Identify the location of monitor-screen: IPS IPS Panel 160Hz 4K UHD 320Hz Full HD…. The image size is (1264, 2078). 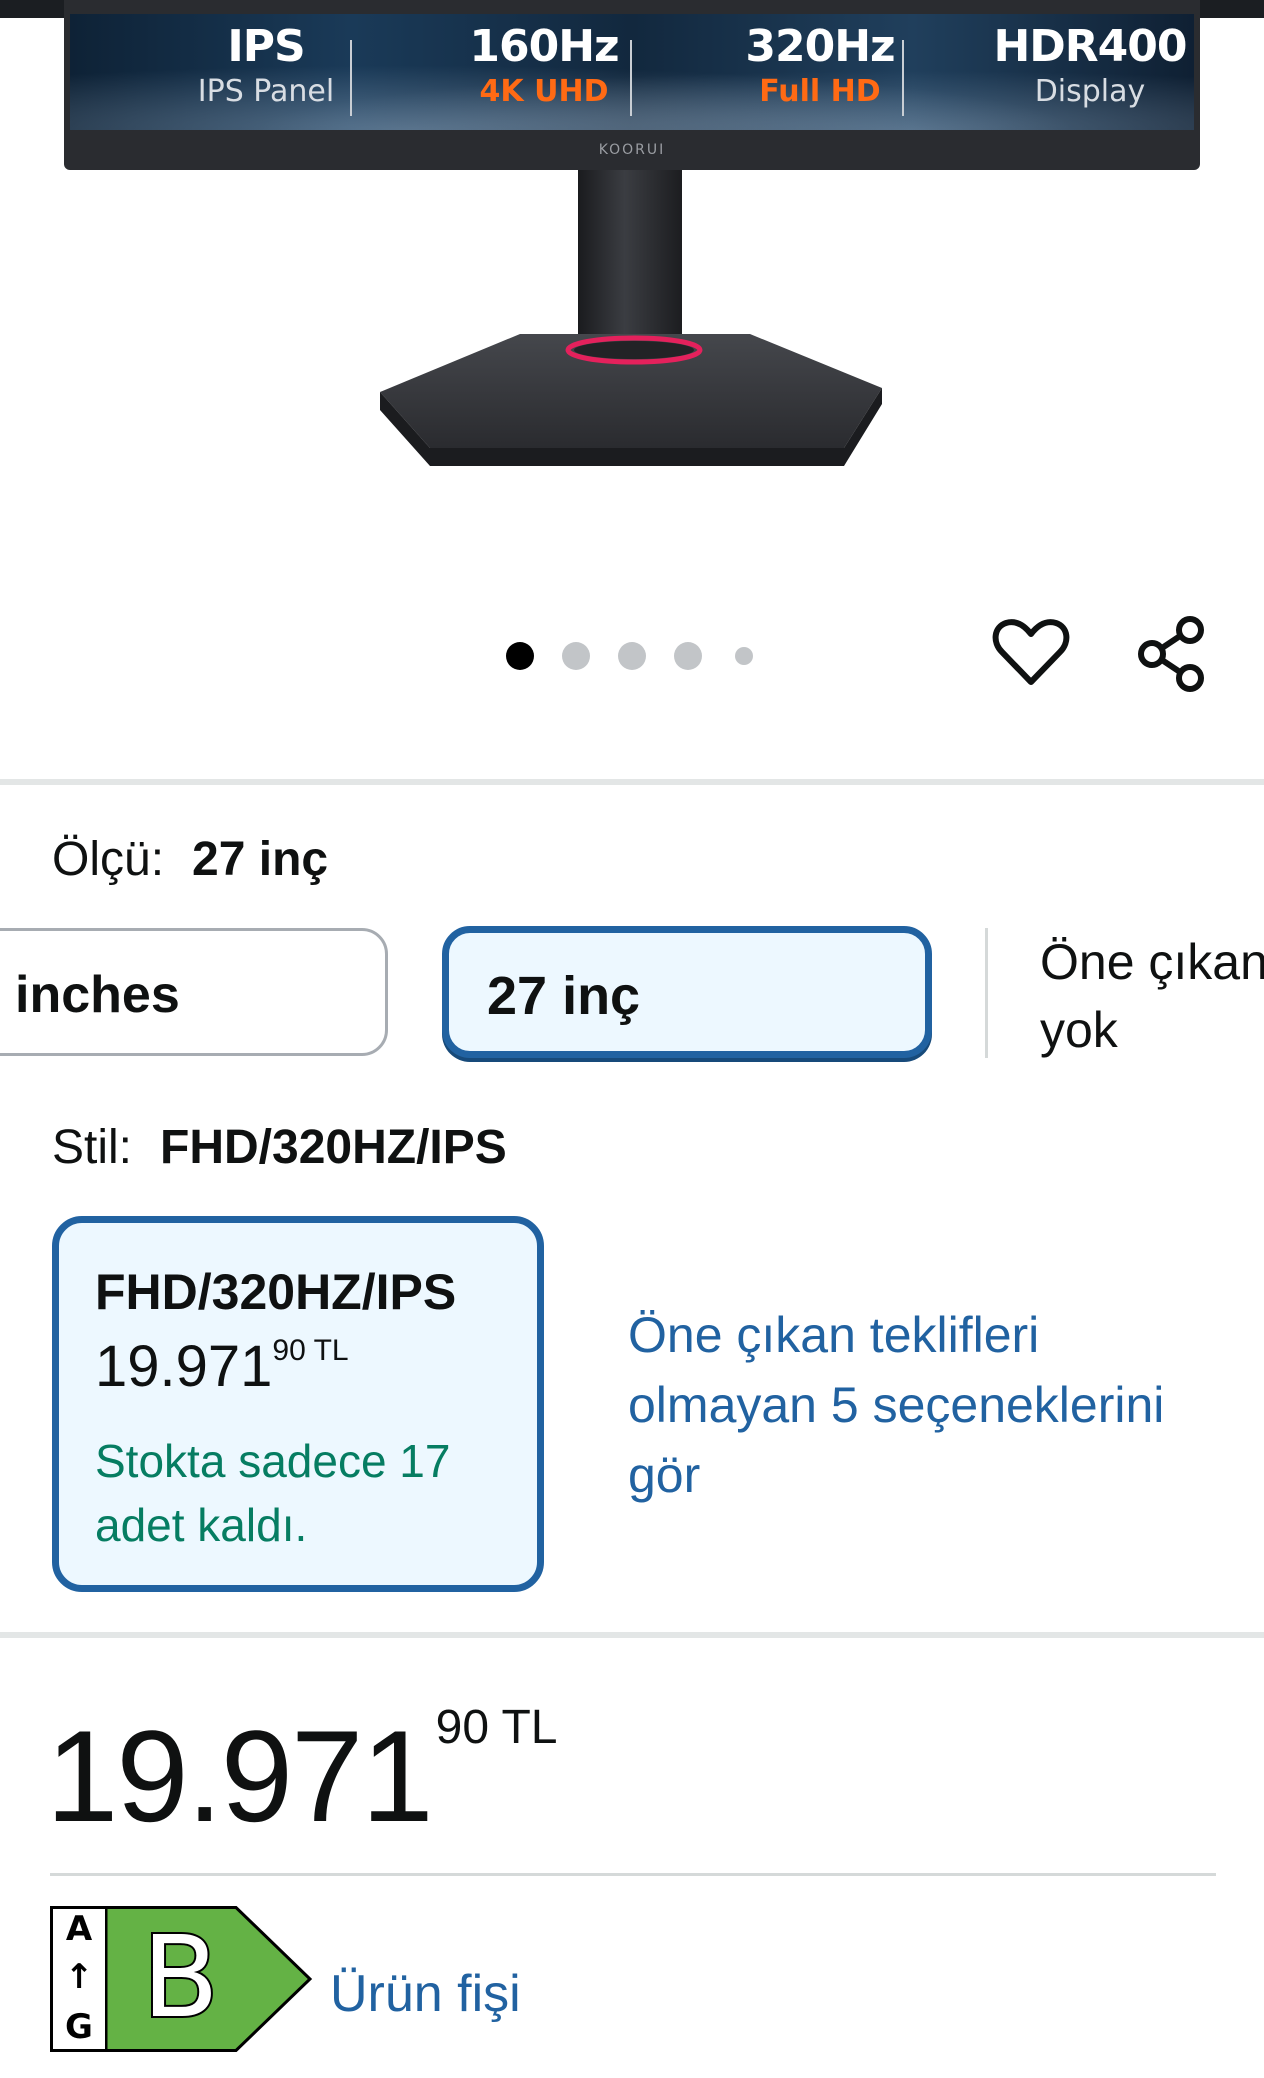
(632, 72).